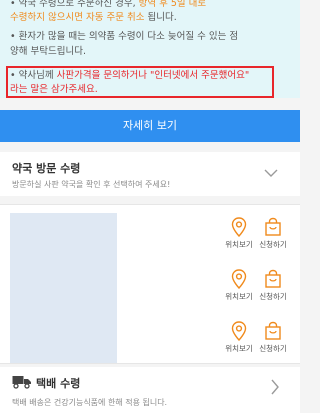 The height and width of the screenshot is (413, 320). What do you see at coordinates (58, 383) in the screenshot?
I see `delivery-title: 택배 수령` at bounding box center [58, 383].